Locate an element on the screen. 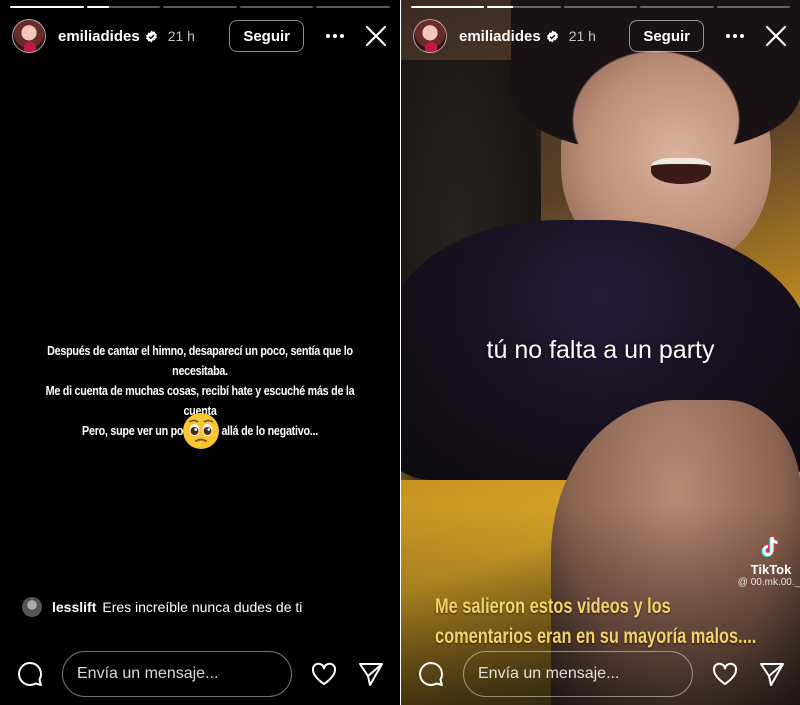 This screenshot has width=800, height=705. video-overlay-text: tú no falta a un party is located at coordinates (600, 350).